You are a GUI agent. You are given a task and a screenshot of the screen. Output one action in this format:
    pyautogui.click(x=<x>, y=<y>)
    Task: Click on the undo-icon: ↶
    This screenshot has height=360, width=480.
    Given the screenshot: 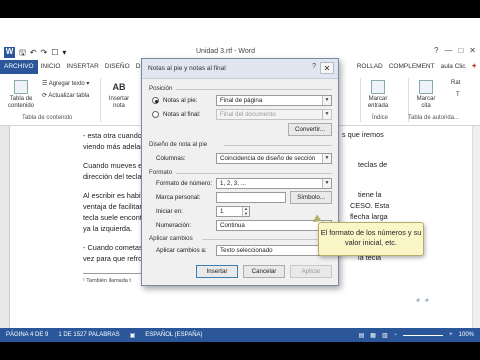 What is the action you would take?
    pyautogui.click(x=33, y=53)
    